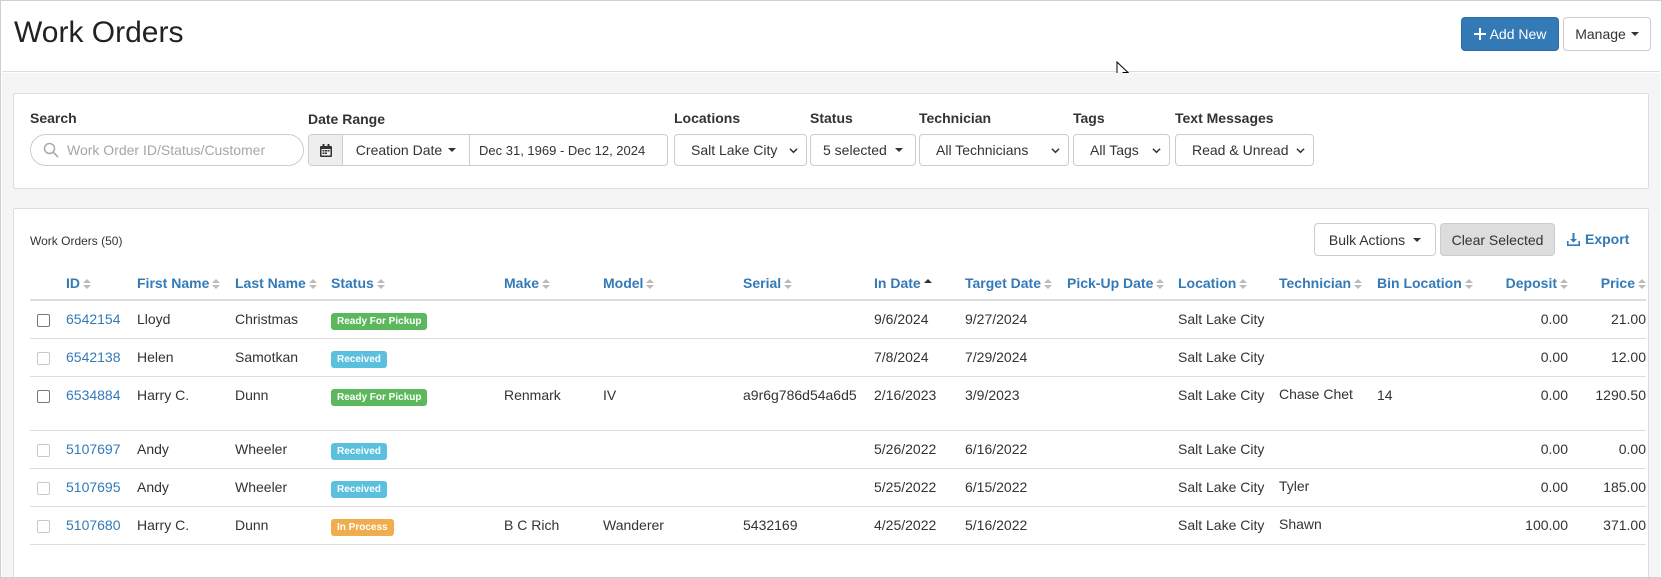 This screenshot has width=1662, height=578. I want to click on work-order-id-link: 6542138, so click(93, 357).